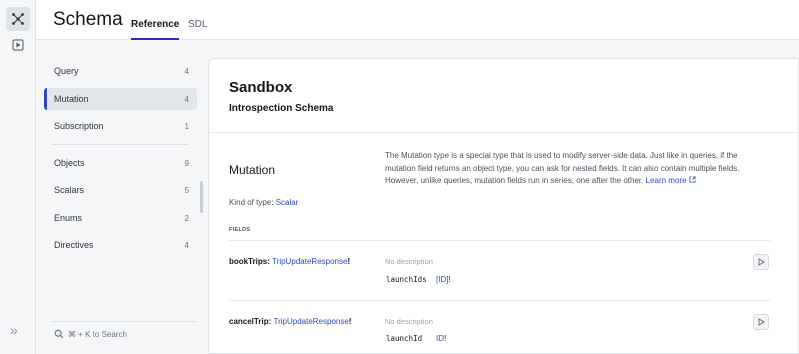 This screenshot has width=799, height=354. I want to click on argument-type-link: ID, so click(440, 338).